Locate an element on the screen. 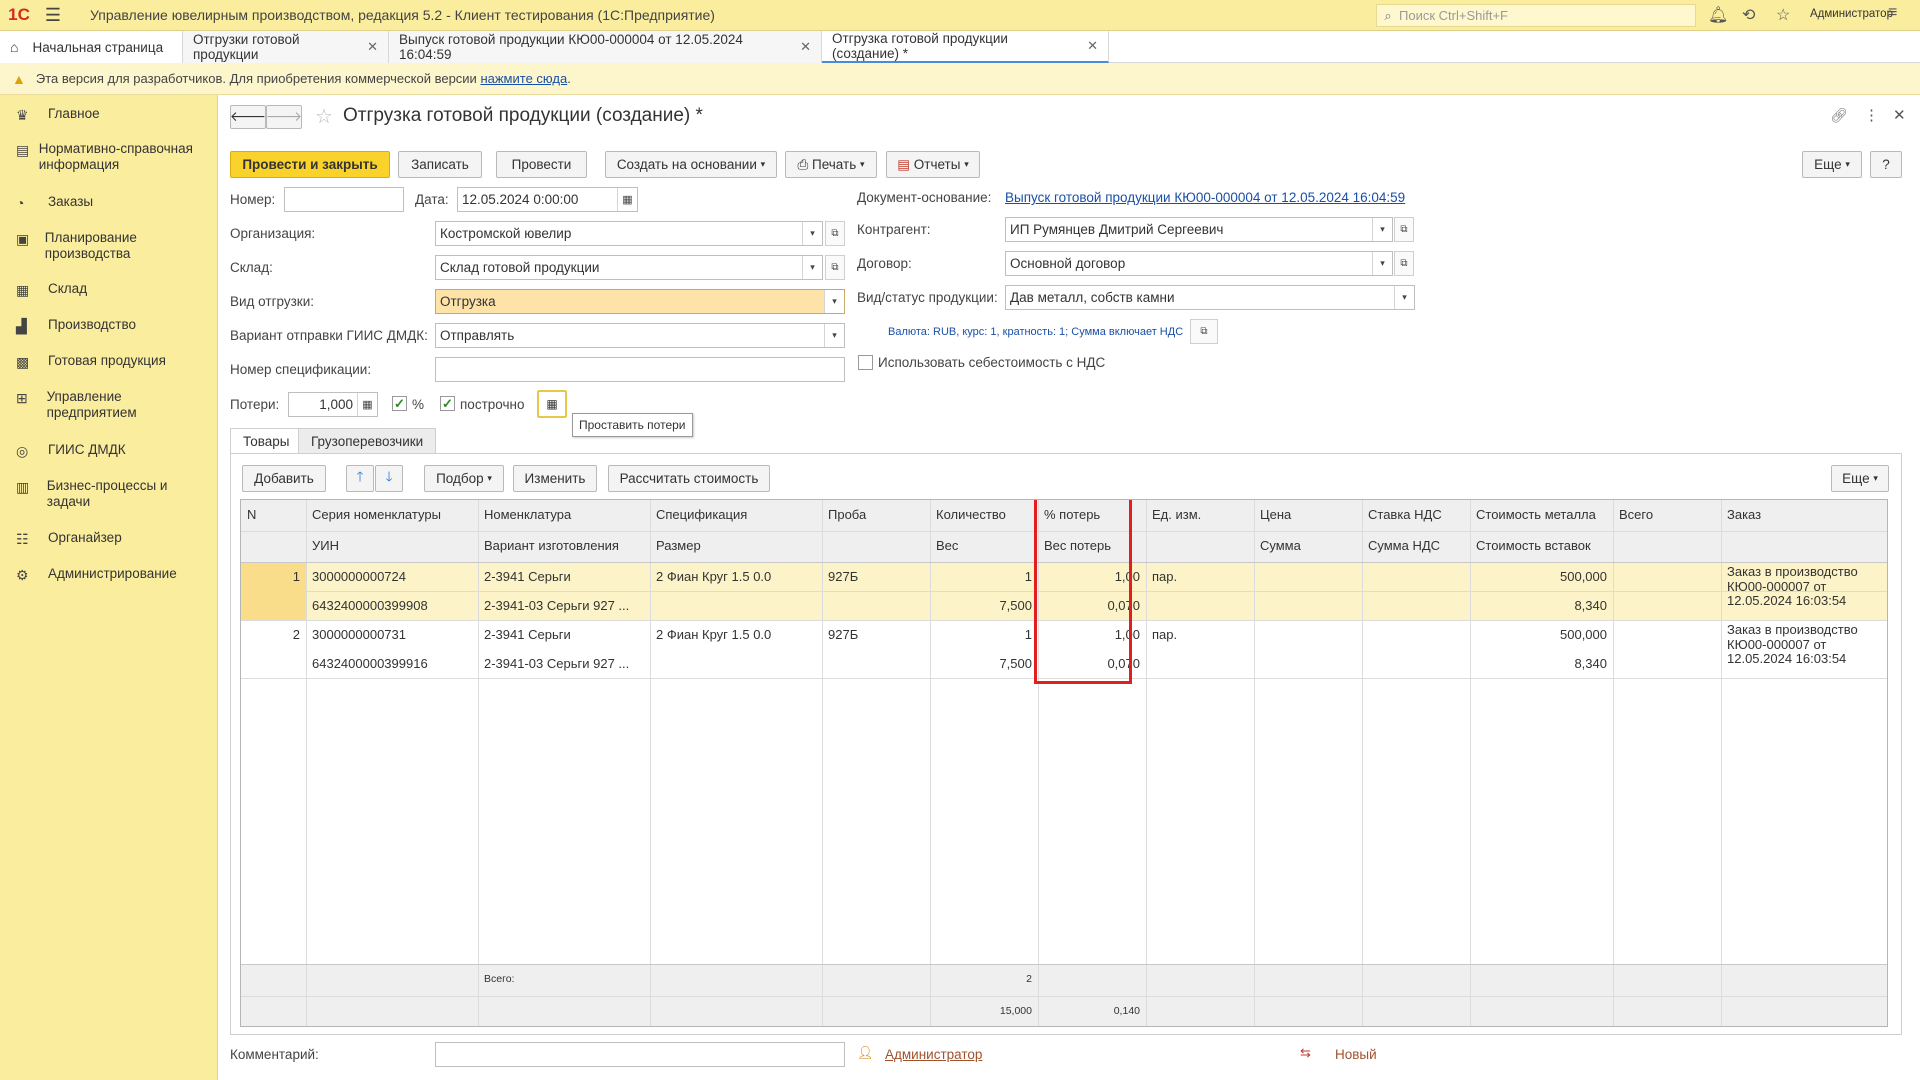 Image resolution: width=1920 pixels, height=1080 pixels. sidebar-item-planning: ▣ Планирование производства is located at coordinates (109, 246).